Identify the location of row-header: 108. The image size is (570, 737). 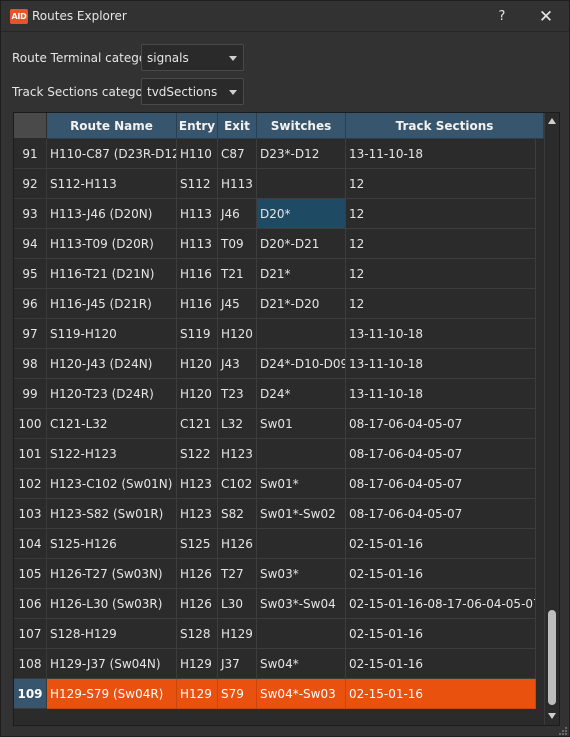
(30, 664).